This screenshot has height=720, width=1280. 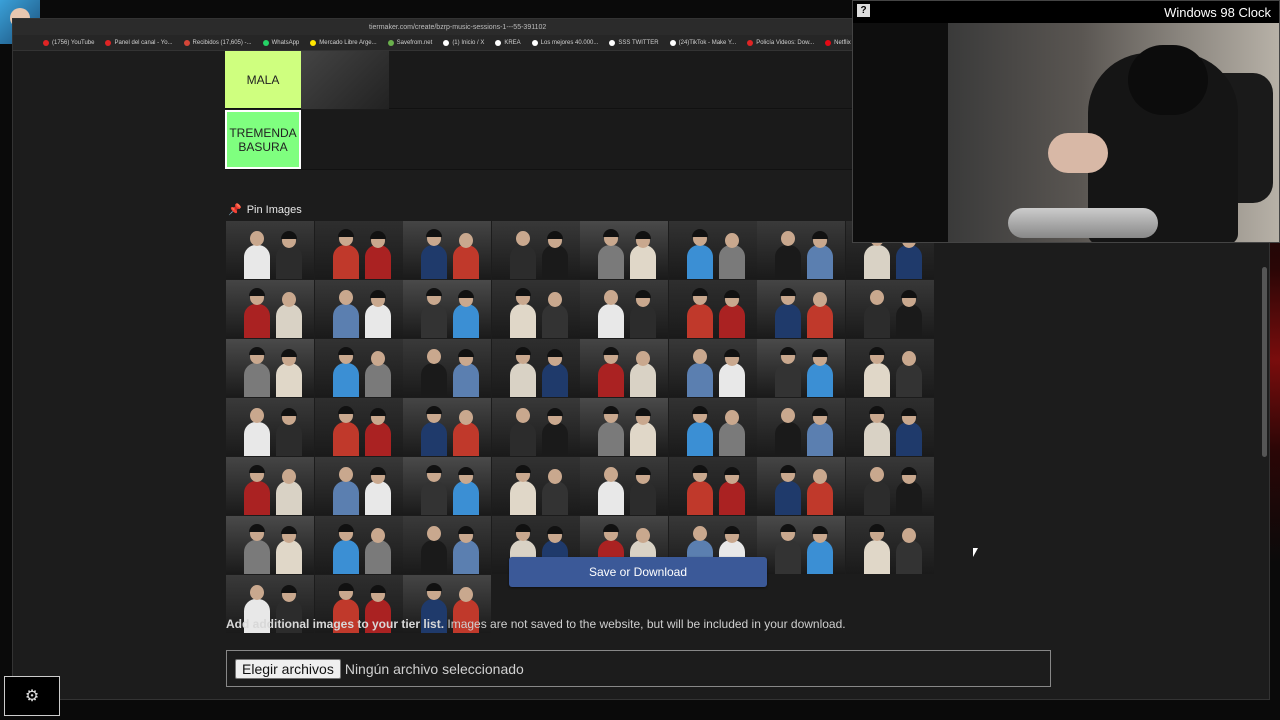 What do you see at coordinates (508, 42) in the screenshot?
I see `bookmark-item: KREA` at bounding box center [508, 42].